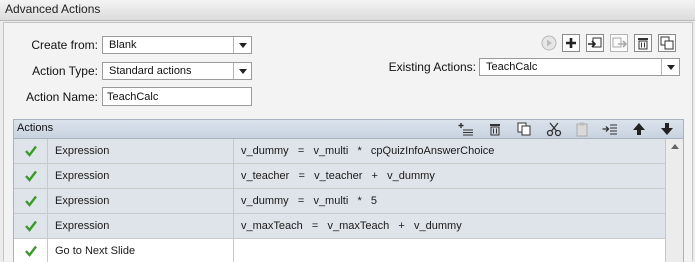 The image size is (695, 262). Describe the element at coordinates (449, 176) in the screenshot. I see `row-expression-cell: v_teacher = v_teacher + v_dummy` at that location.